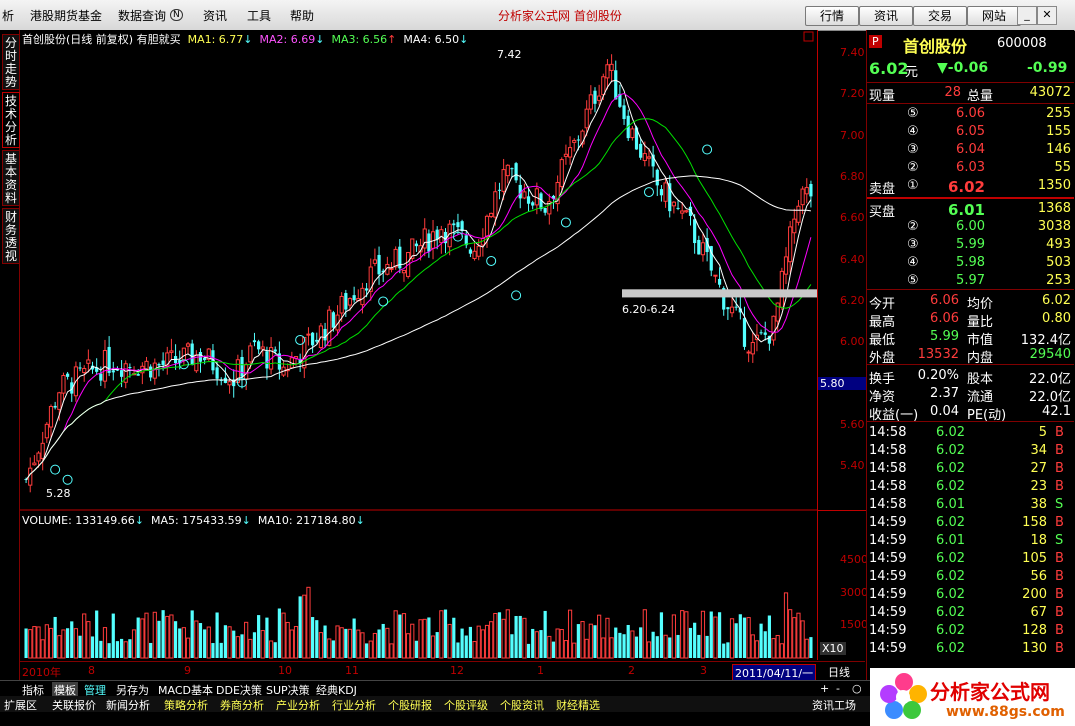 This screenshot has width=1075, height=726. I want to click on tick-side: S, so click(1059, 504).